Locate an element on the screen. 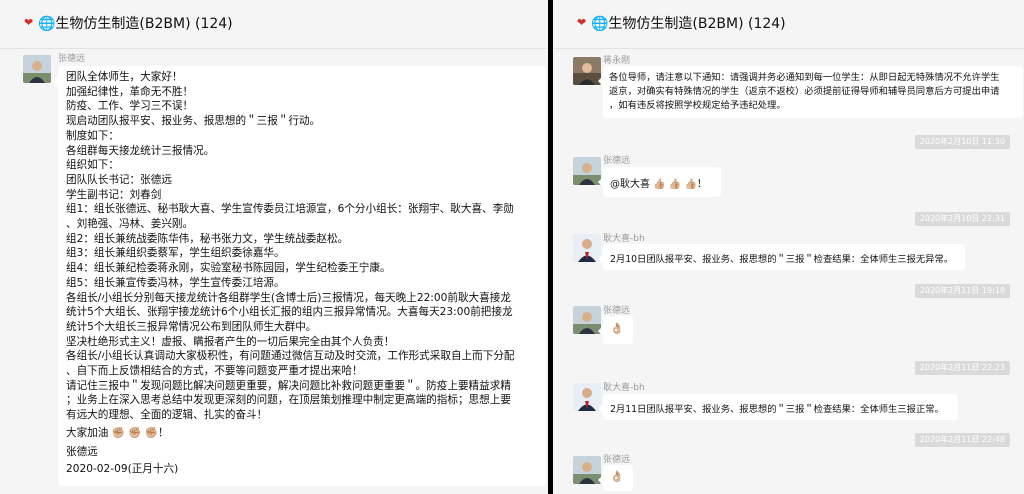  message-line: 防疫、工作、学习三不误！ is located at coordinates (130, 106).